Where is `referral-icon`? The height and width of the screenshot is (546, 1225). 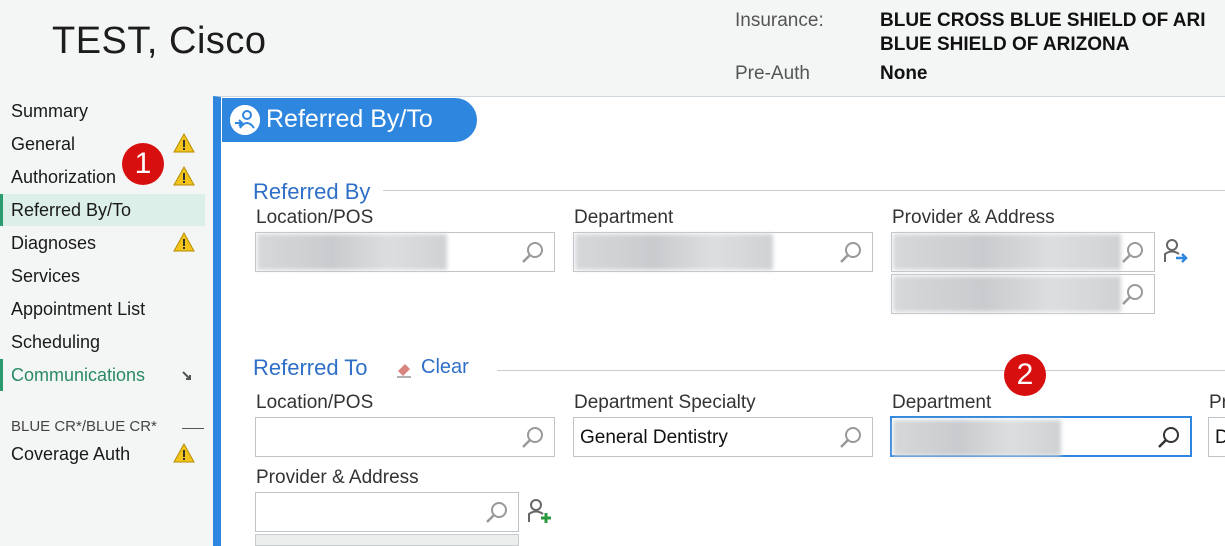
referral-icon is located at coordinates (245, 120).